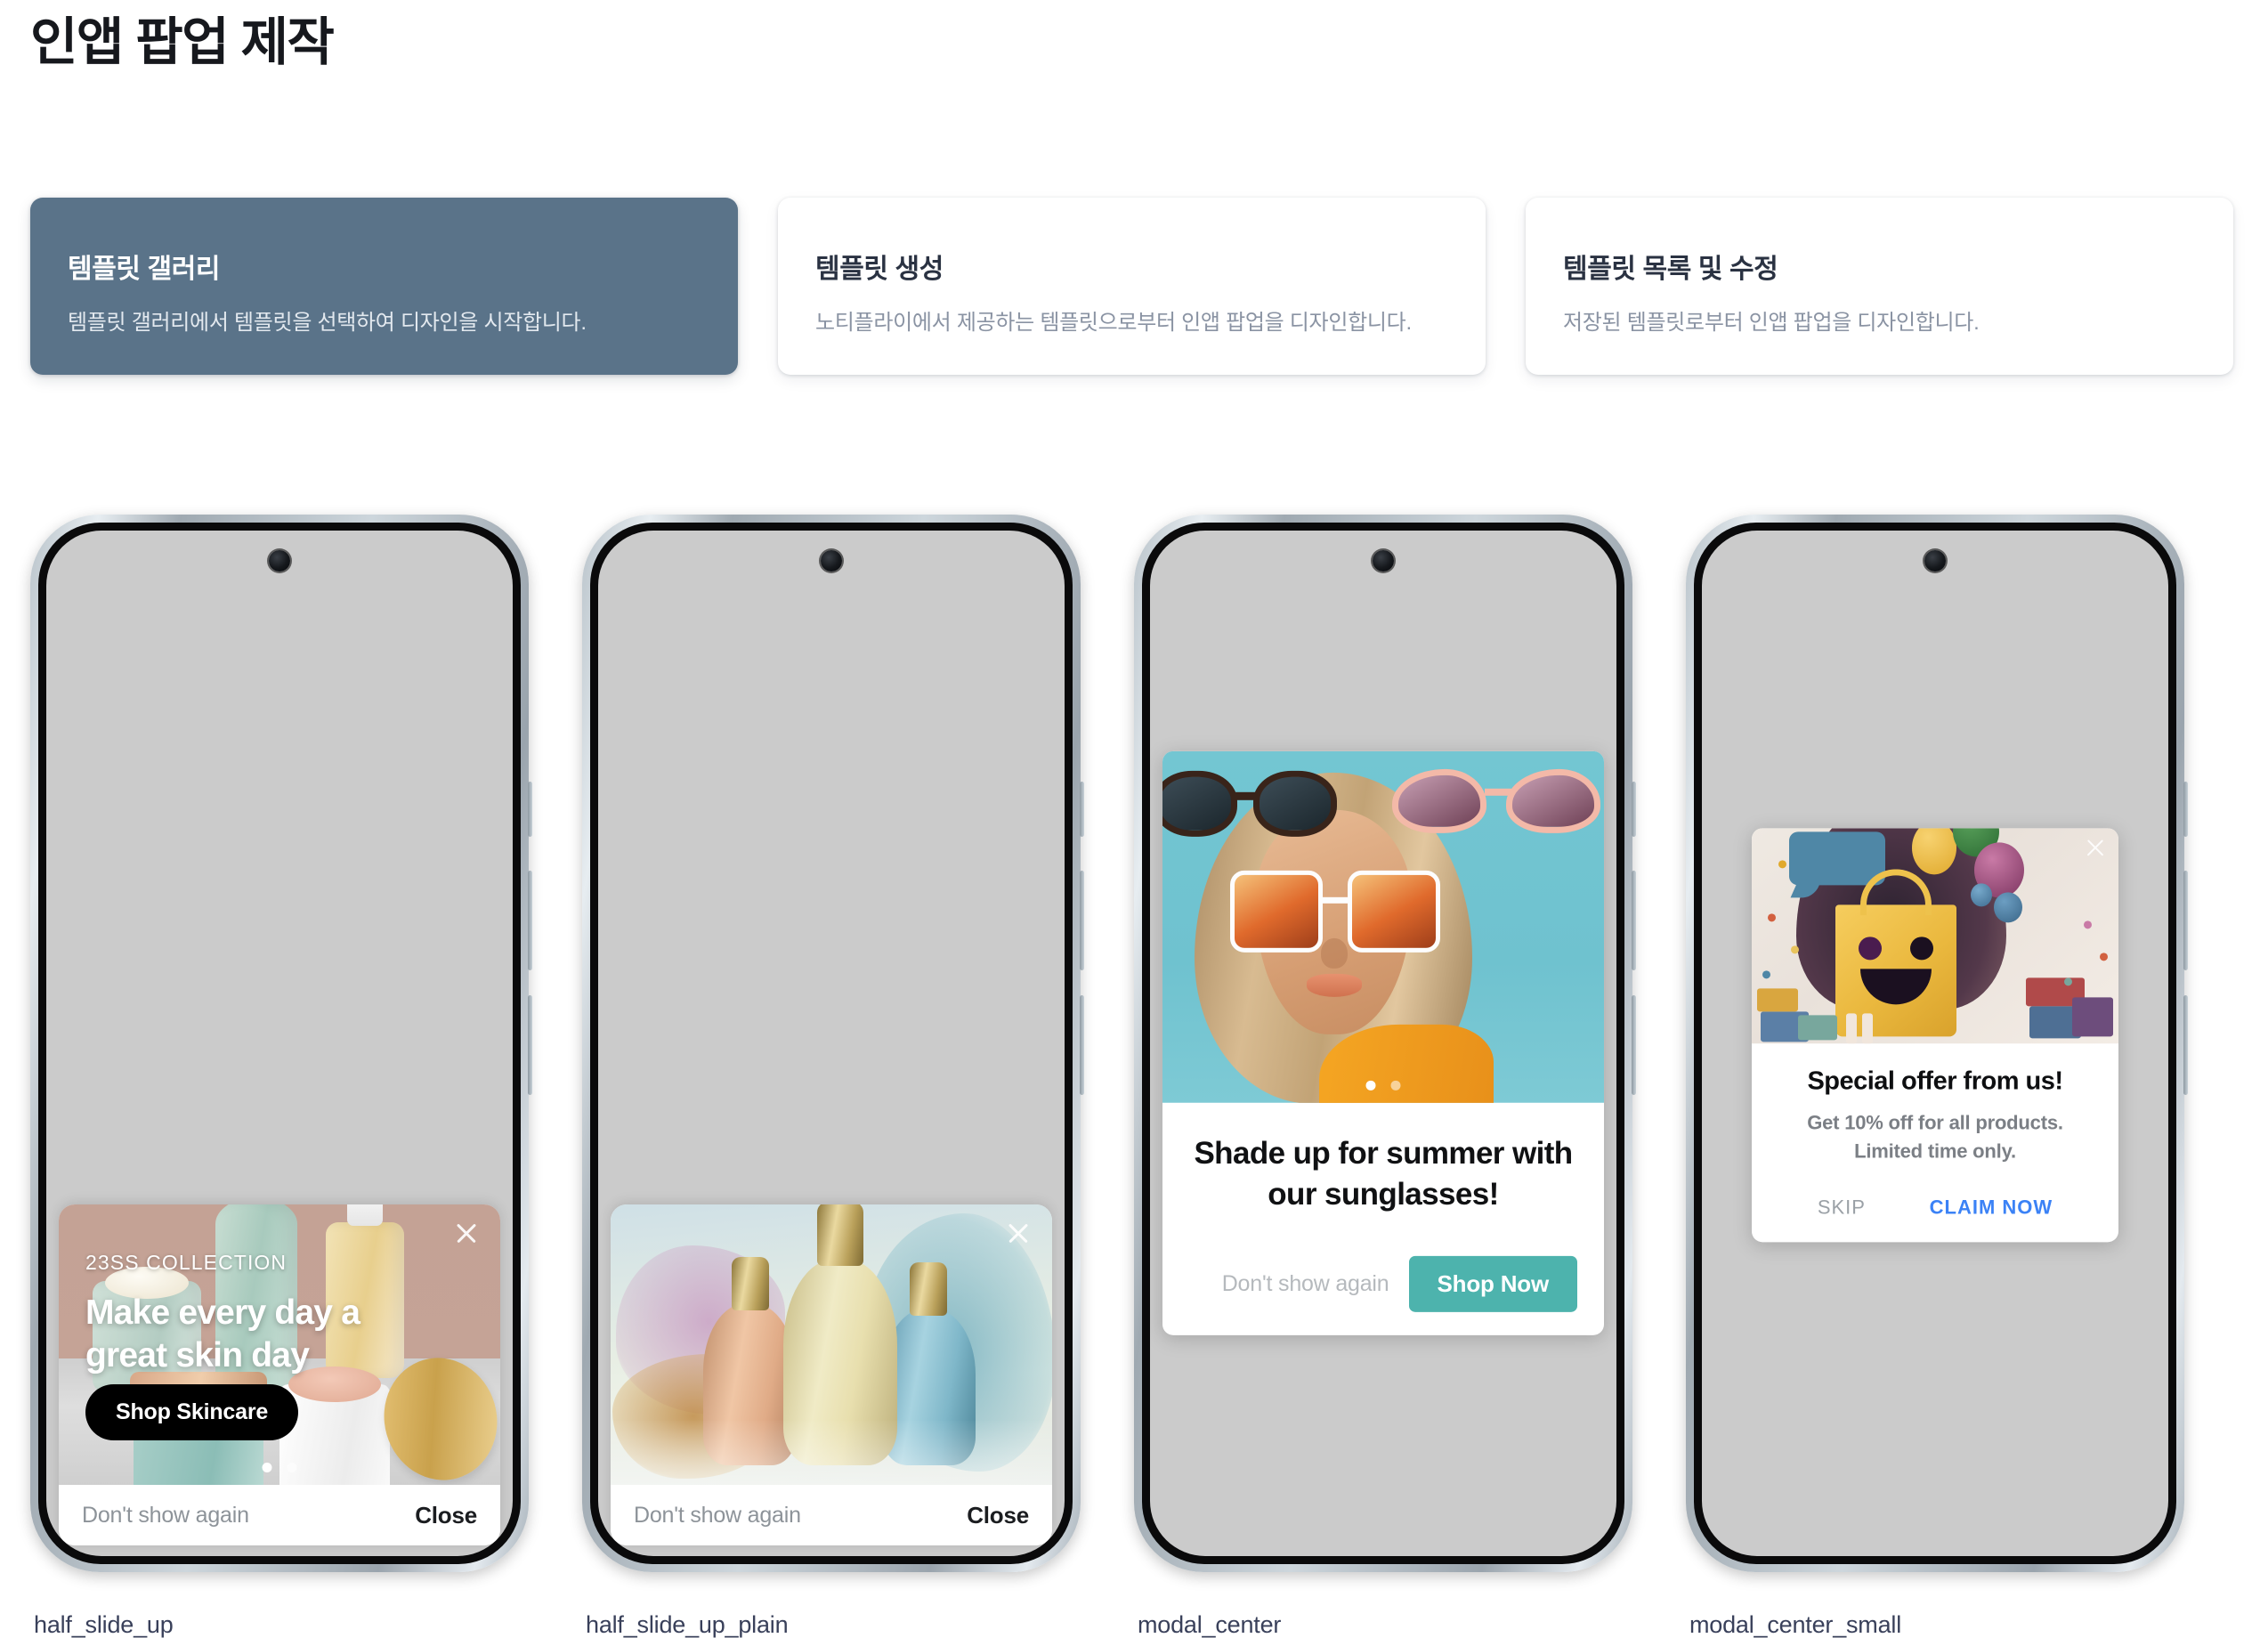  I want to click on popup-cta-button: Shop Skincare, so click(192, 1412).